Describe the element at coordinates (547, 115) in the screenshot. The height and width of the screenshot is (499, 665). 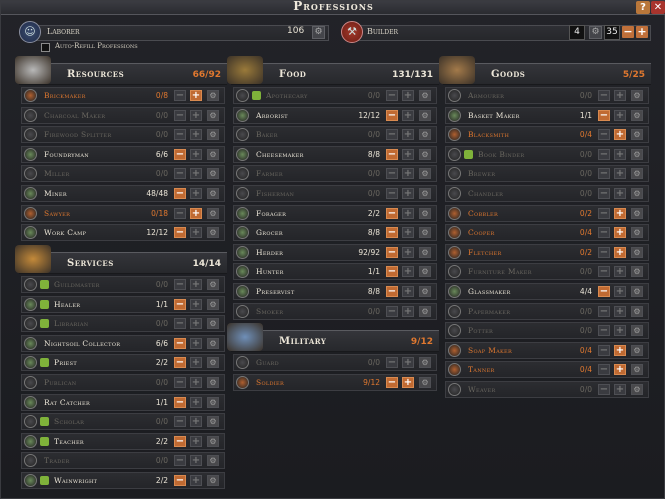
I see `profession-row-basket-maker: Basket Maker 1/1− + ⚙` at that location.